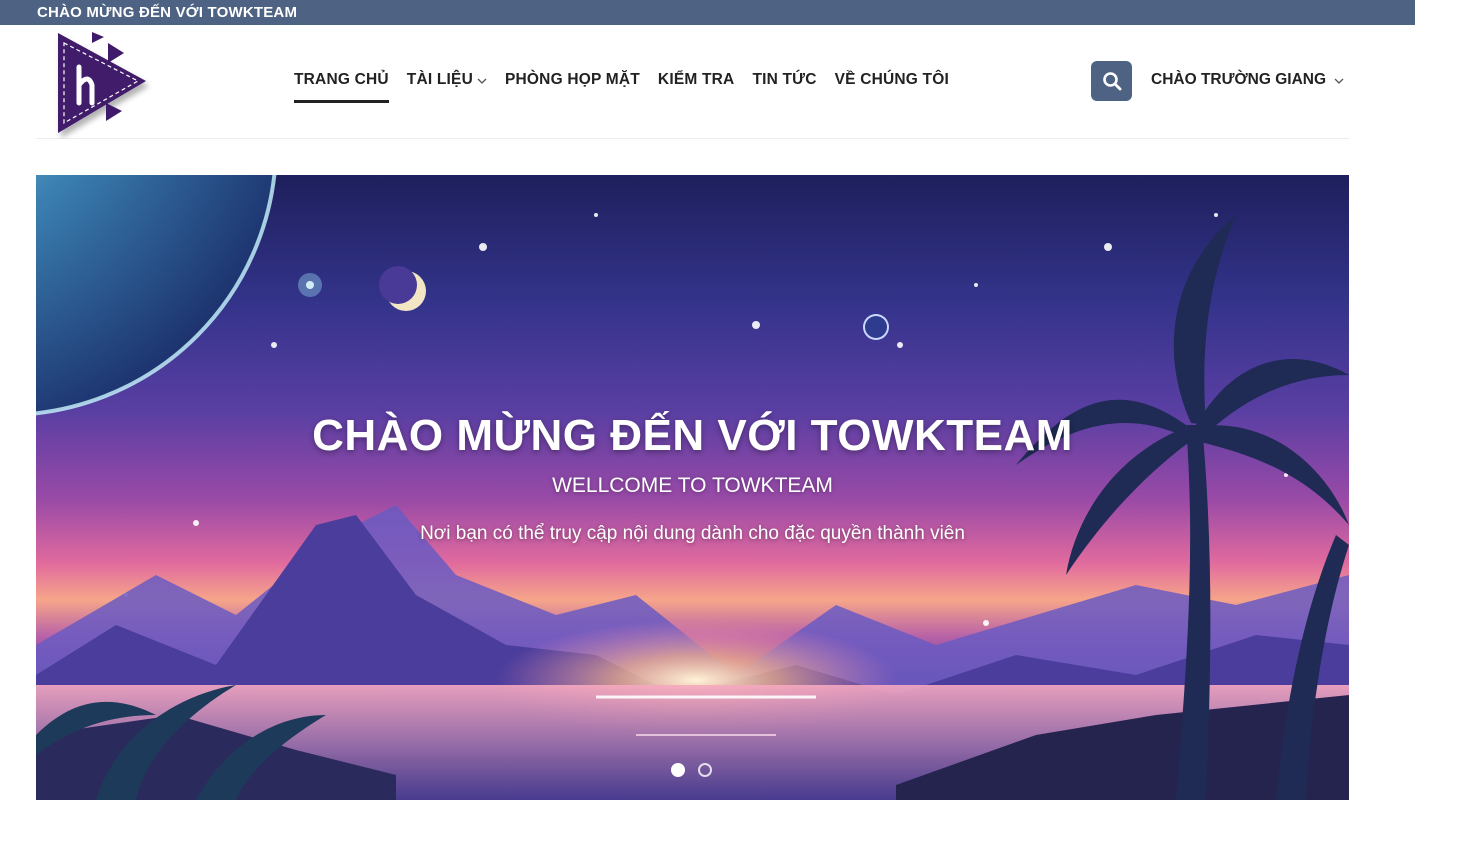 The image size is (1460, 853). I want to click on nav-item-kiem-tra: KIỂM TRA, so click(696, 87).